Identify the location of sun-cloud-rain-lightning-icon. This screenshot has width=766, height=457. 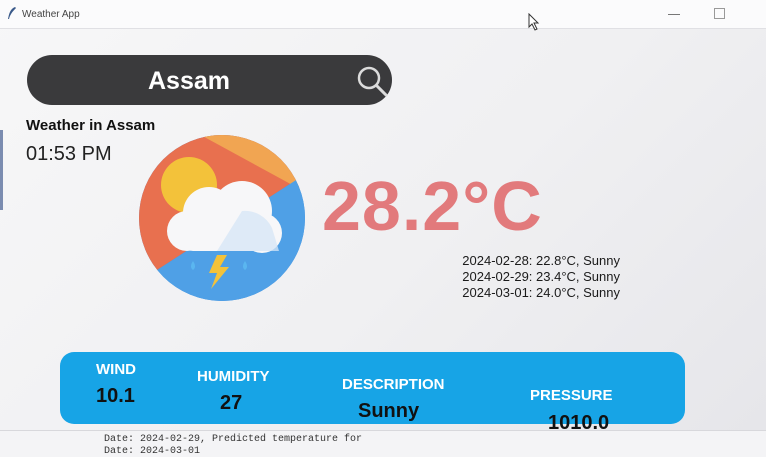
(222, 218).